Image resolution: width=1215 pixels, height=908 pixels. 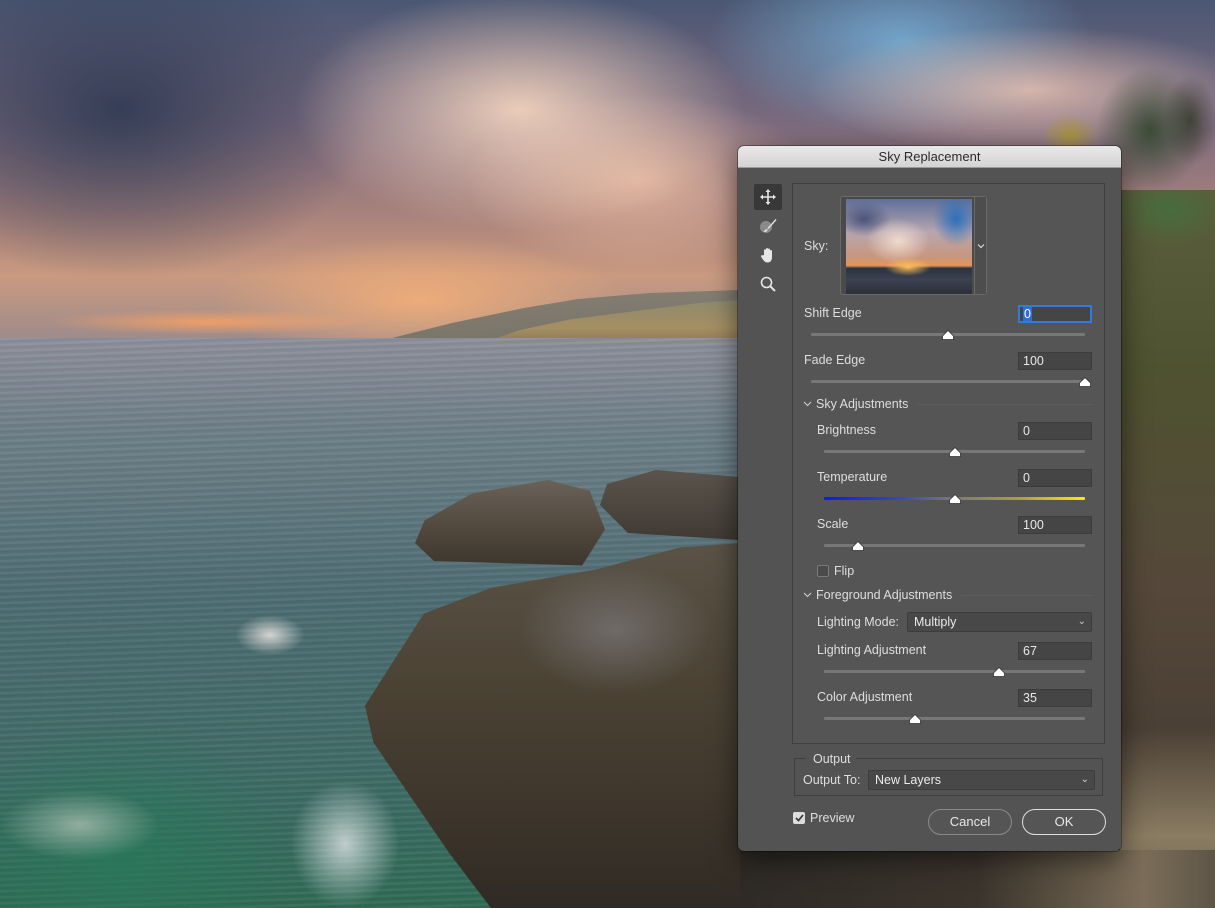 I want to click on preview-checkbox, so click(x=799, y=818).